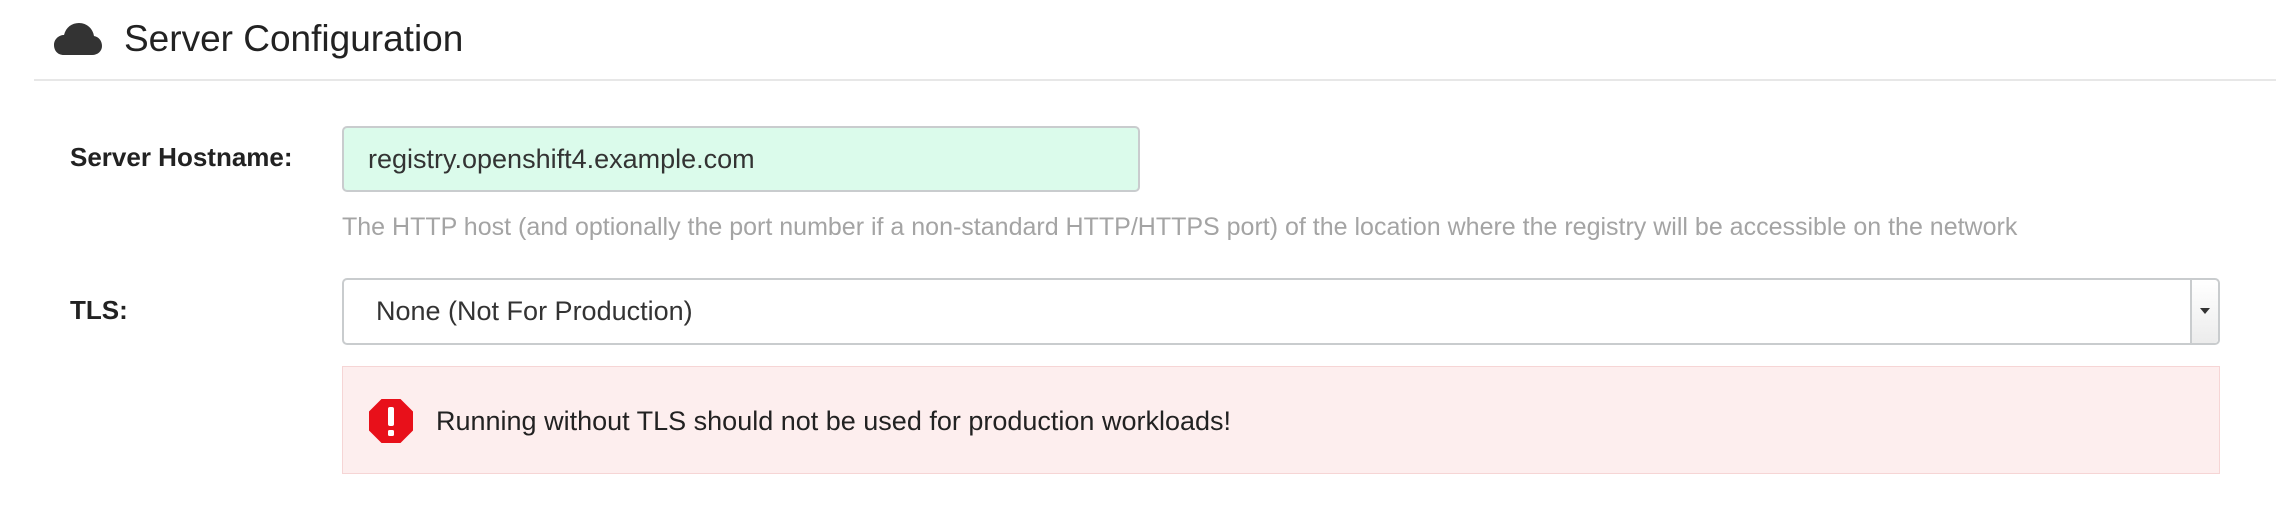 This screenshot has width=2276, height=506. Describe the element at coordinates (99, 310) in the screenshot. I see `tls-label: TLS:` at that location.